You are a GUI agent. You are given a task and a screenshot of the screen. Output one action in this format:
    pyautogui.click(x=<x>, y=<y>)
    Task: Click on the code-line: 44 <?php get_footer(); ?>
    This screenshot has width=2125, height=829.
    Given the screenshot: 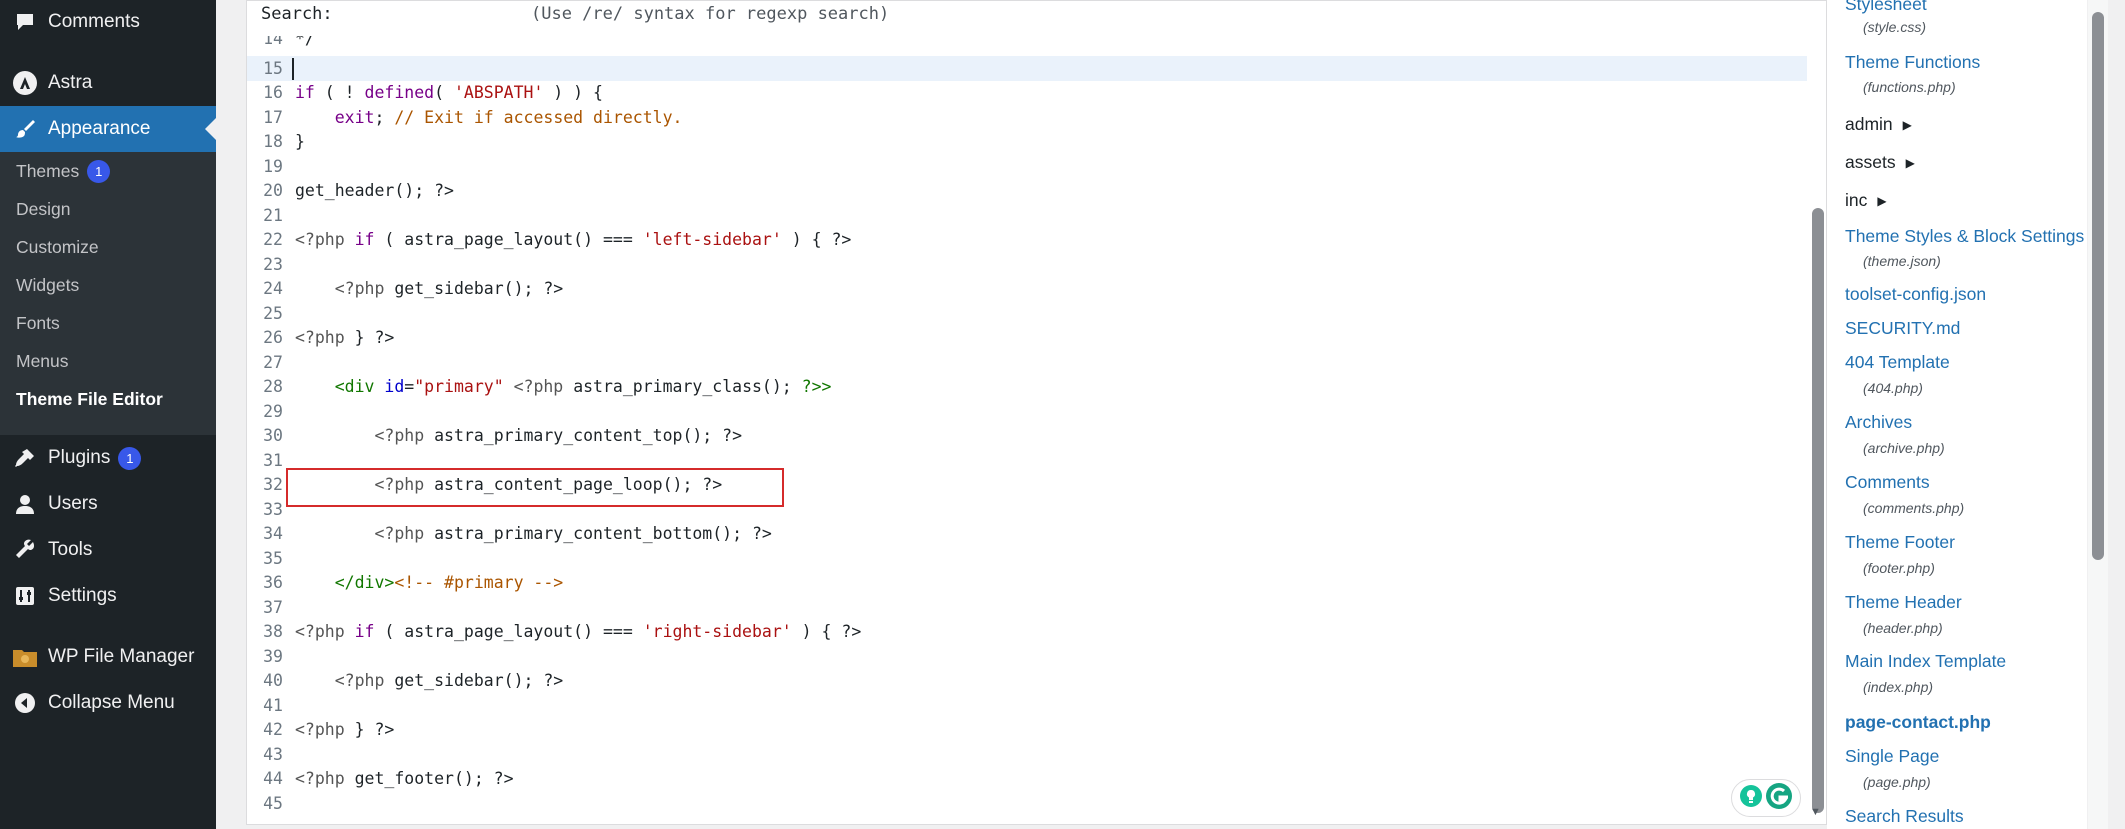 What is the action you would take?
    pyautogui.click(x=1027, y=779)
    